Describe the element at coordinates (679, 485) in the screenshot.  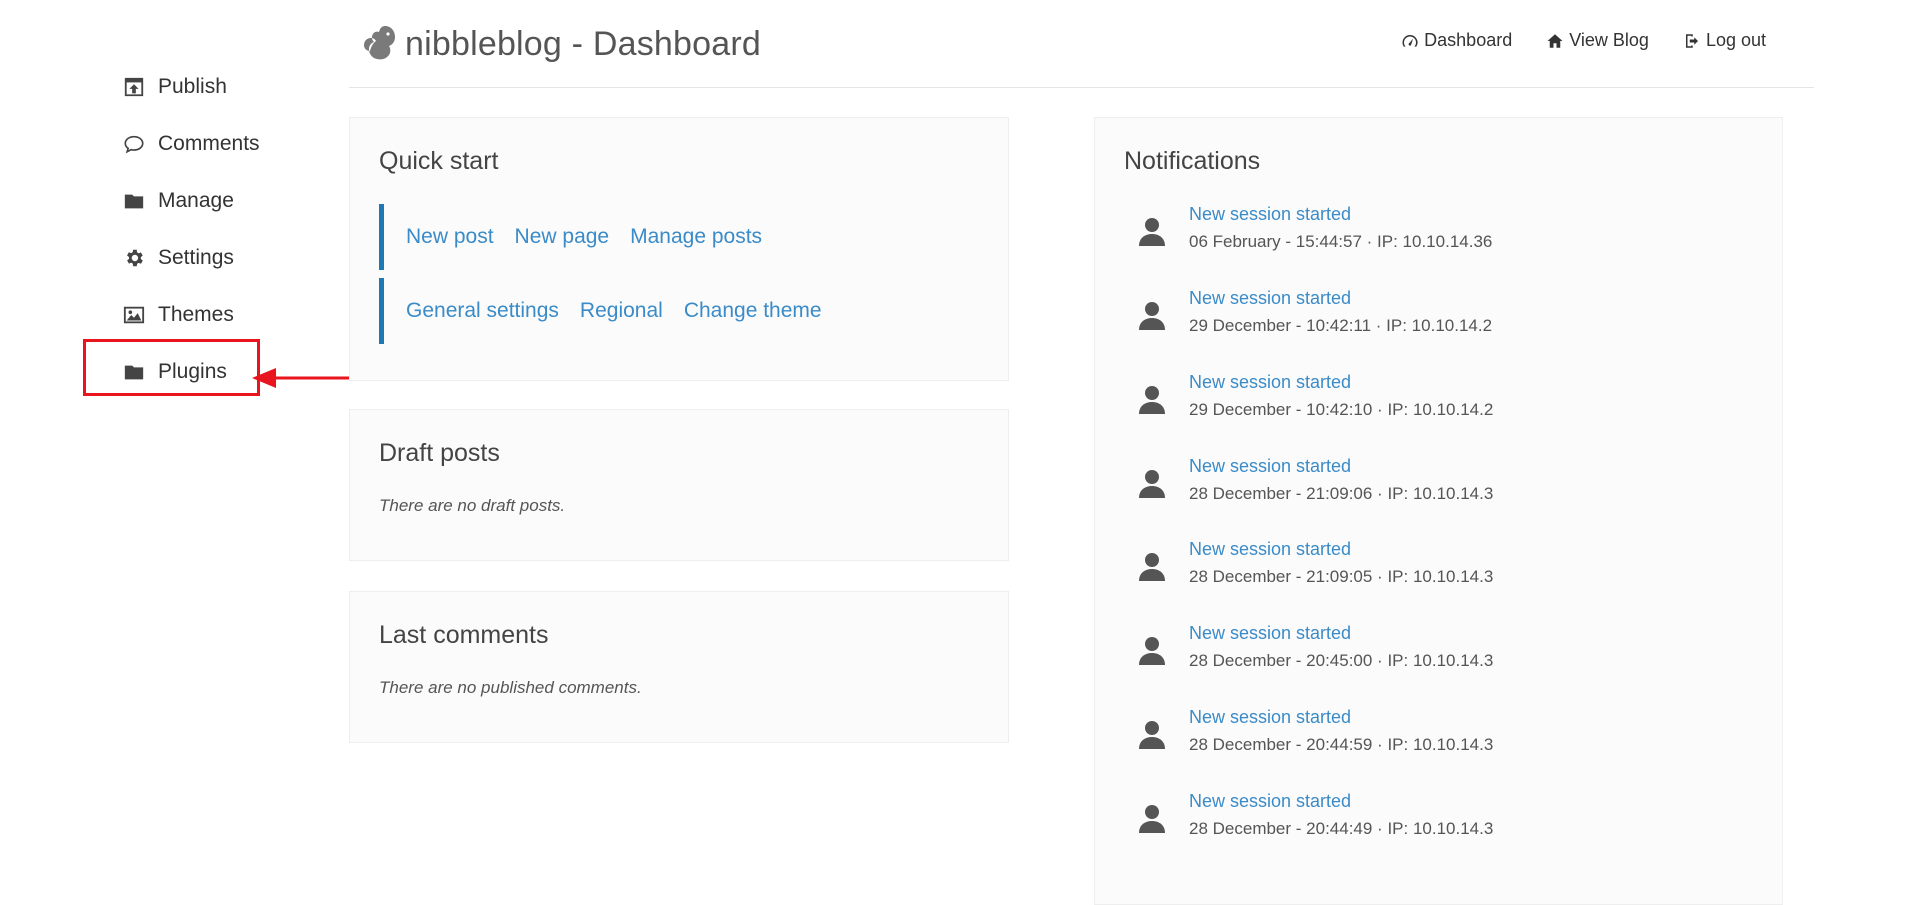
I see `draft-posts-panel: Draft posts There are no draft posts.` at that location.